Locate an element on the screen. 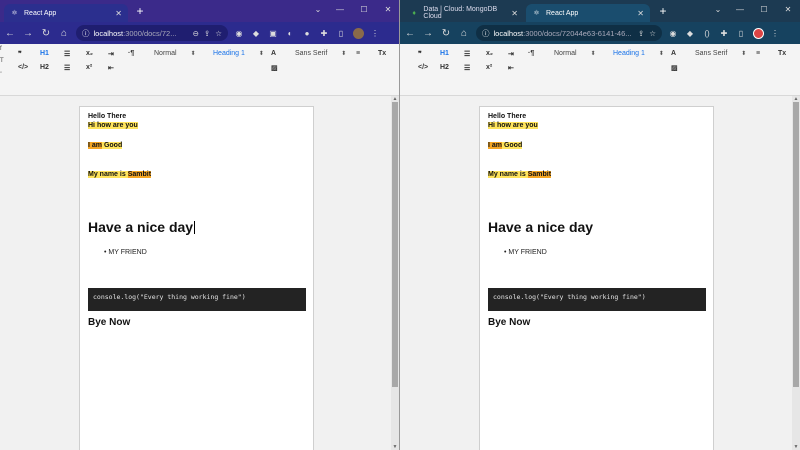 This screenshot has height=450, width=800. url-field: ⓘ localhost:3000/docs/72... ⊖ ⇪ ☆ is located at coordinates (152, 33).